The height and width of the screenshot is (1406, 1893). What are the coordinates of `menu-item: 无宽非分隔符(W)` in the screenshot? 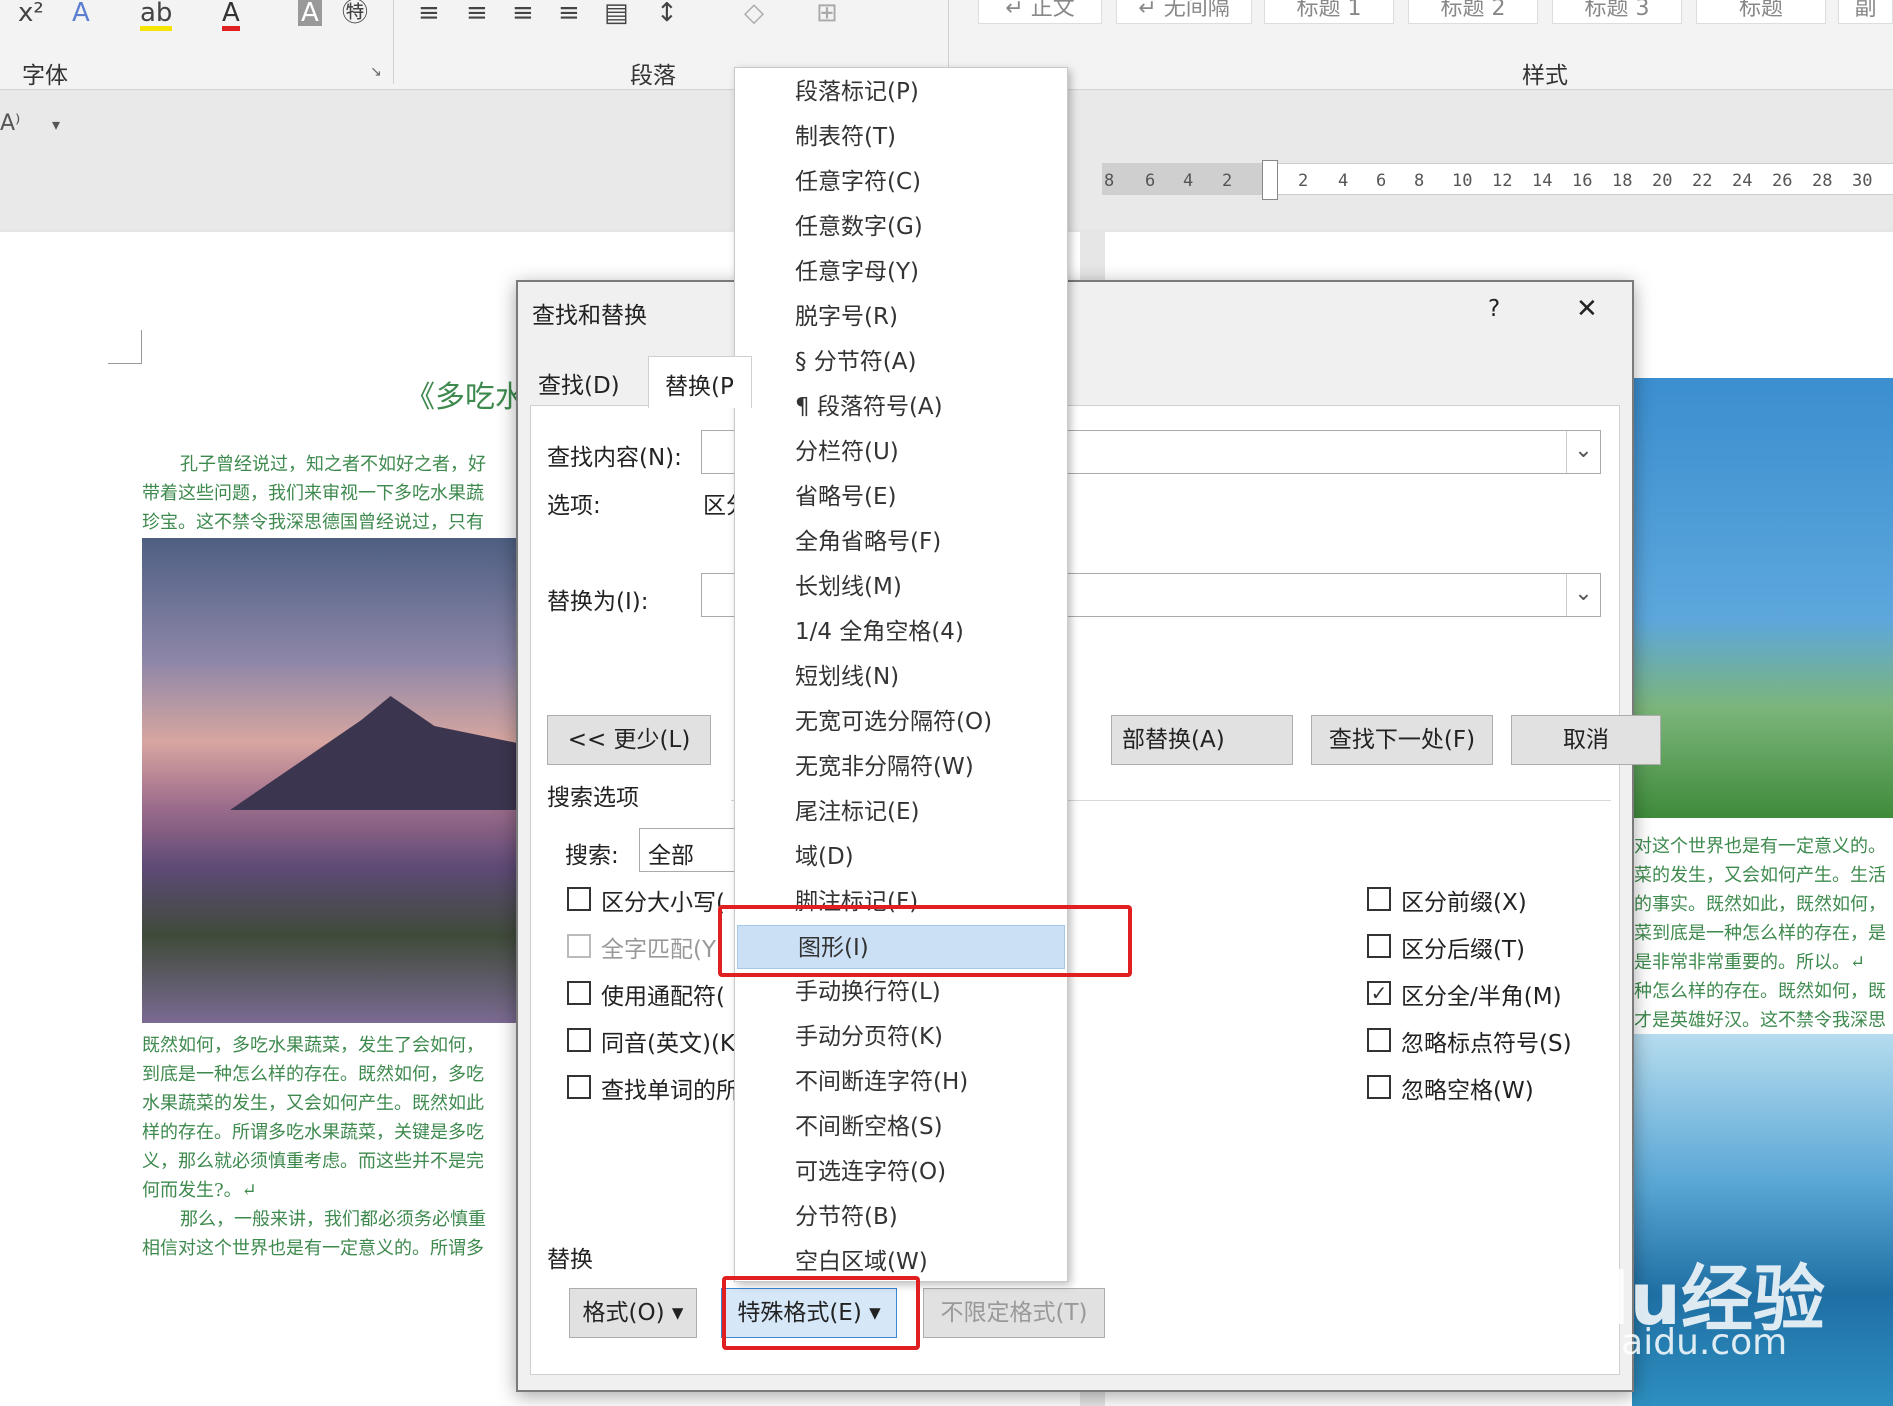 It's located at (901, 767).